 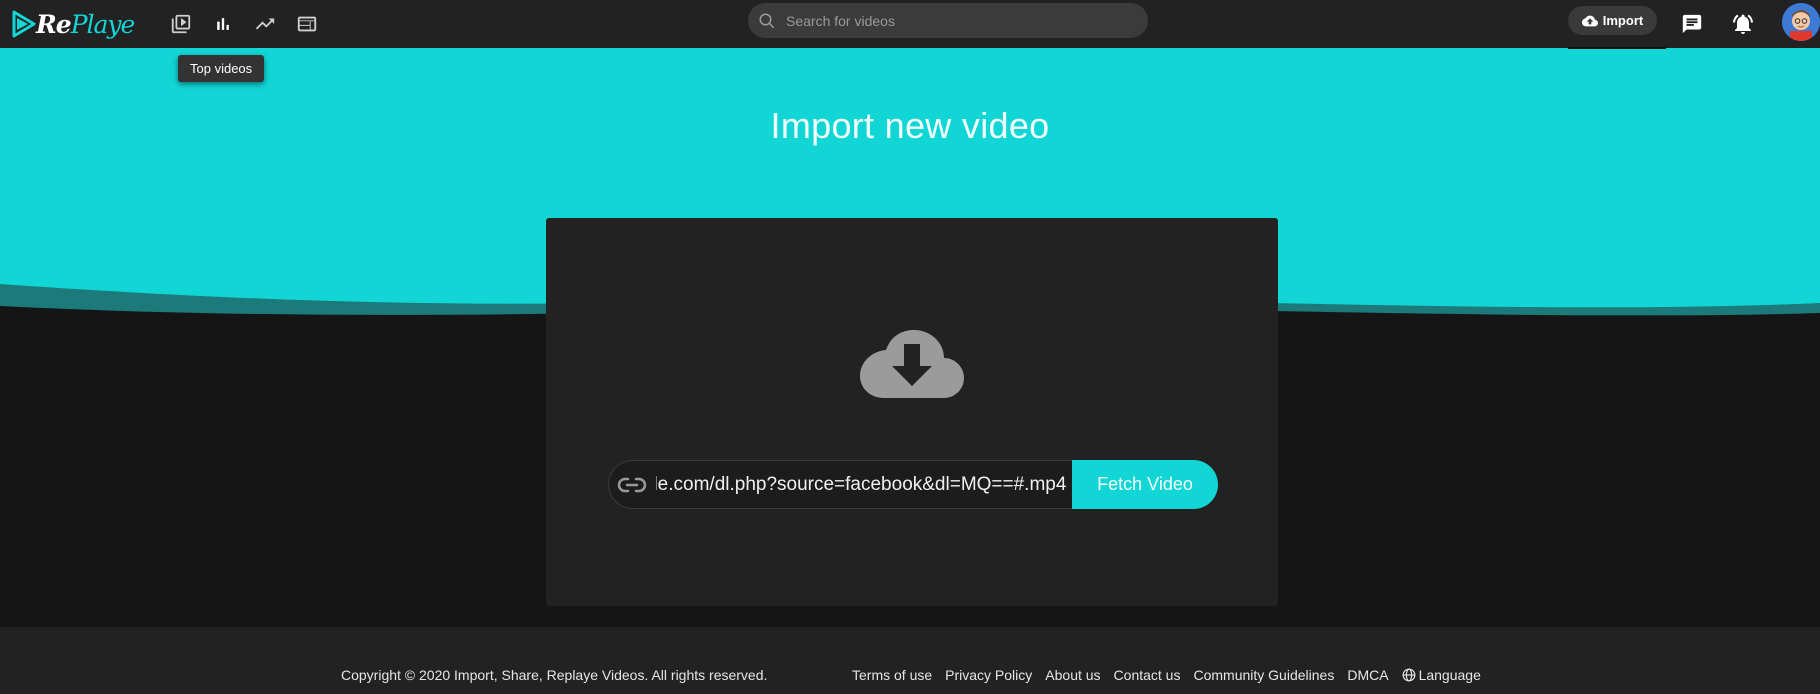 I want to click on web-layout-icon, so click(x=307, y=24).